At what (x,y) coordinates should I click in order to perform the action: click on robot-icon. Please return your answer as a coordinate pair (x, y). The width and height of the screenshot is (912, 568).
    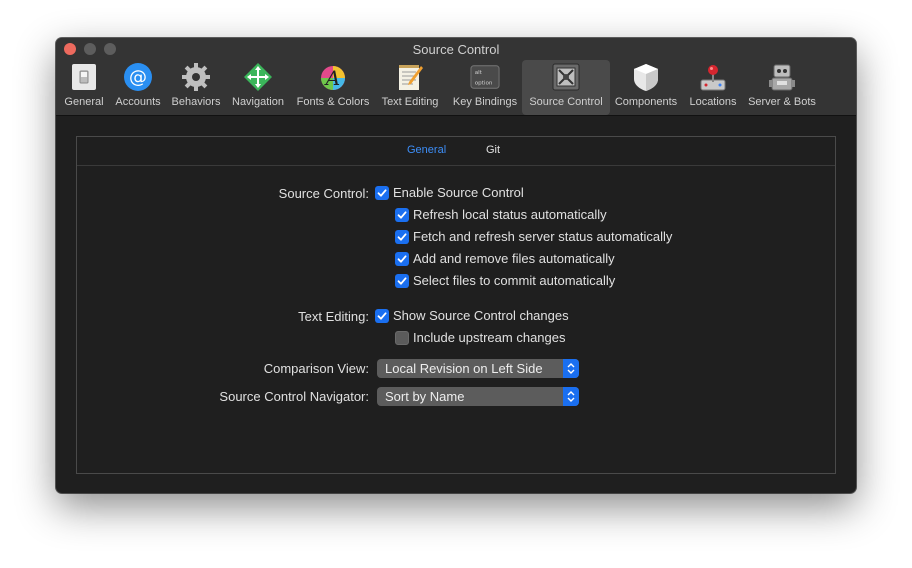
    Looking at the image, I should click on (782, 77).